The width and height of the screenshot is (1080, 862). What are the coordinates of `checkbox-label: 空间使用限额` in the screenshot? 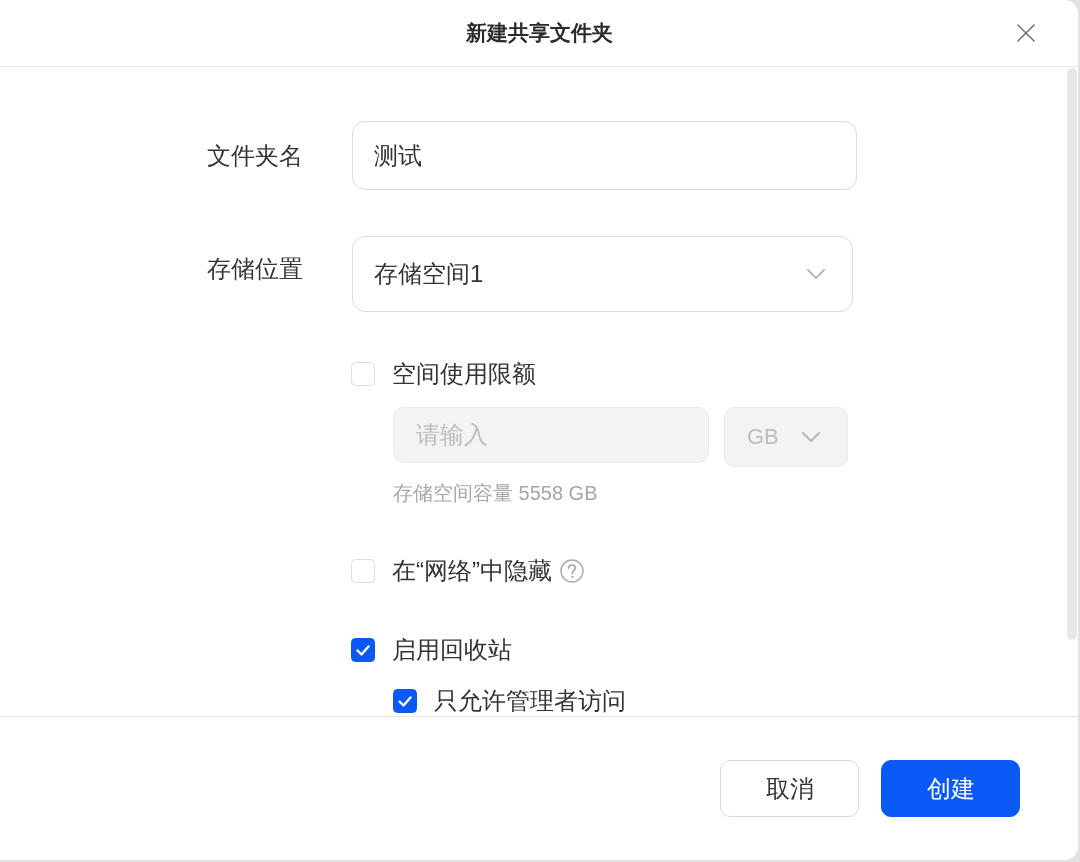 It's located at (464, 374).